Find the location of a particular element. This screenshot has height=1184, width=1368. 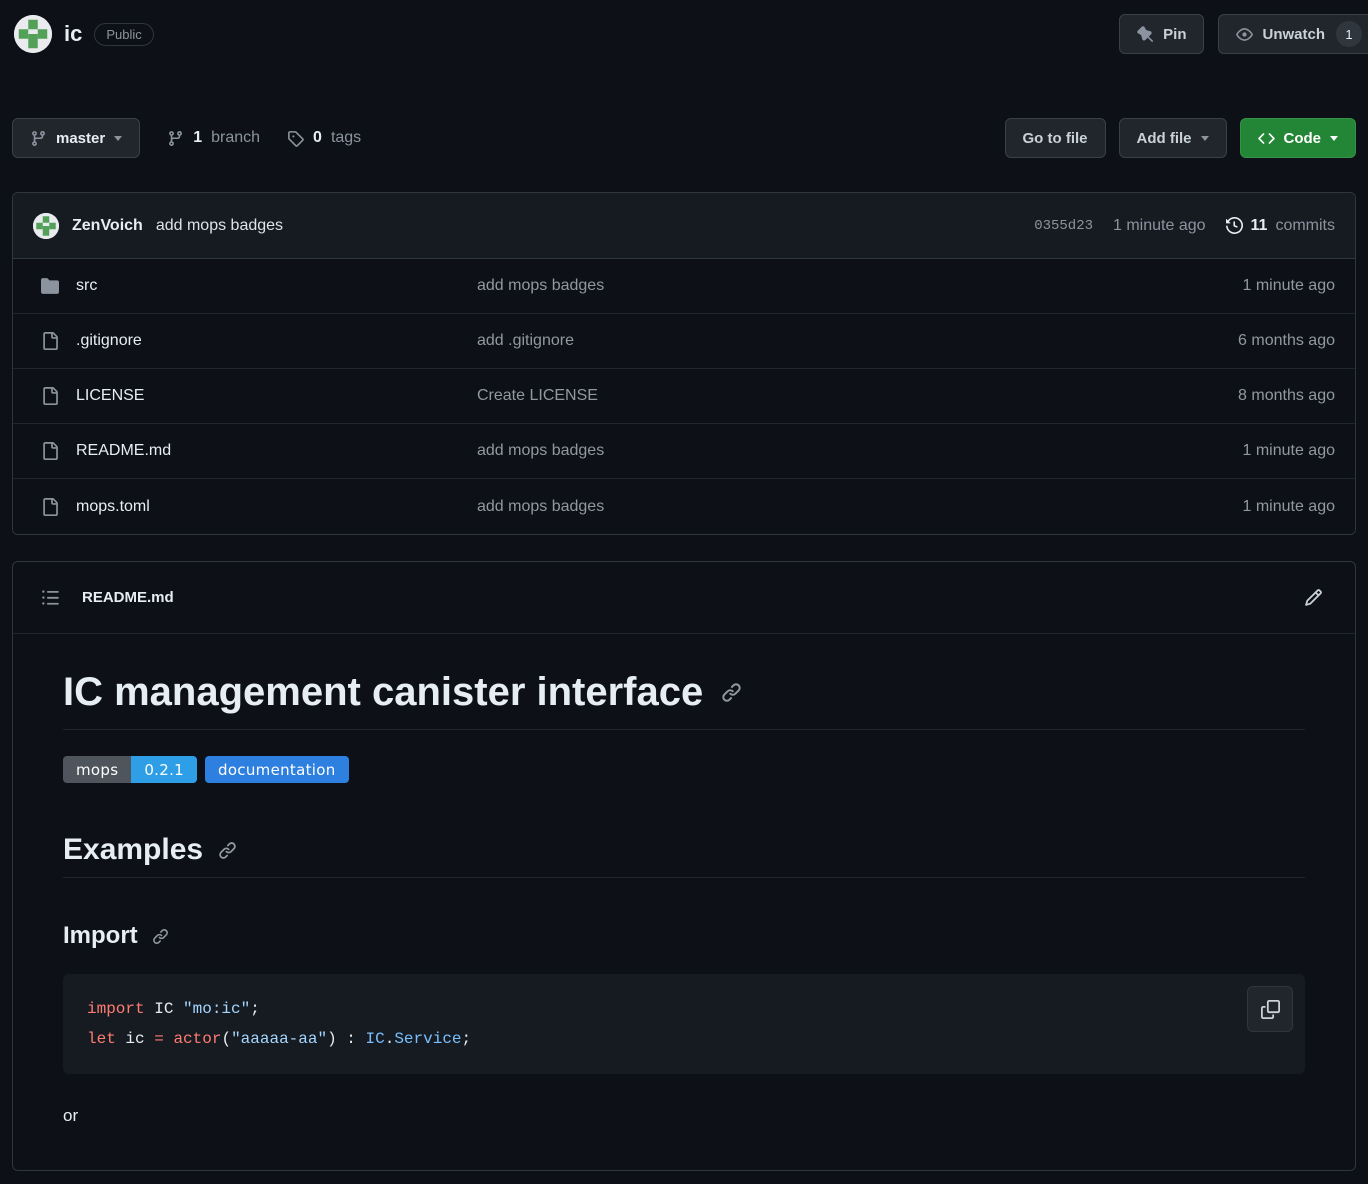

readme-header: README.md is located at coordinates (684, 598).